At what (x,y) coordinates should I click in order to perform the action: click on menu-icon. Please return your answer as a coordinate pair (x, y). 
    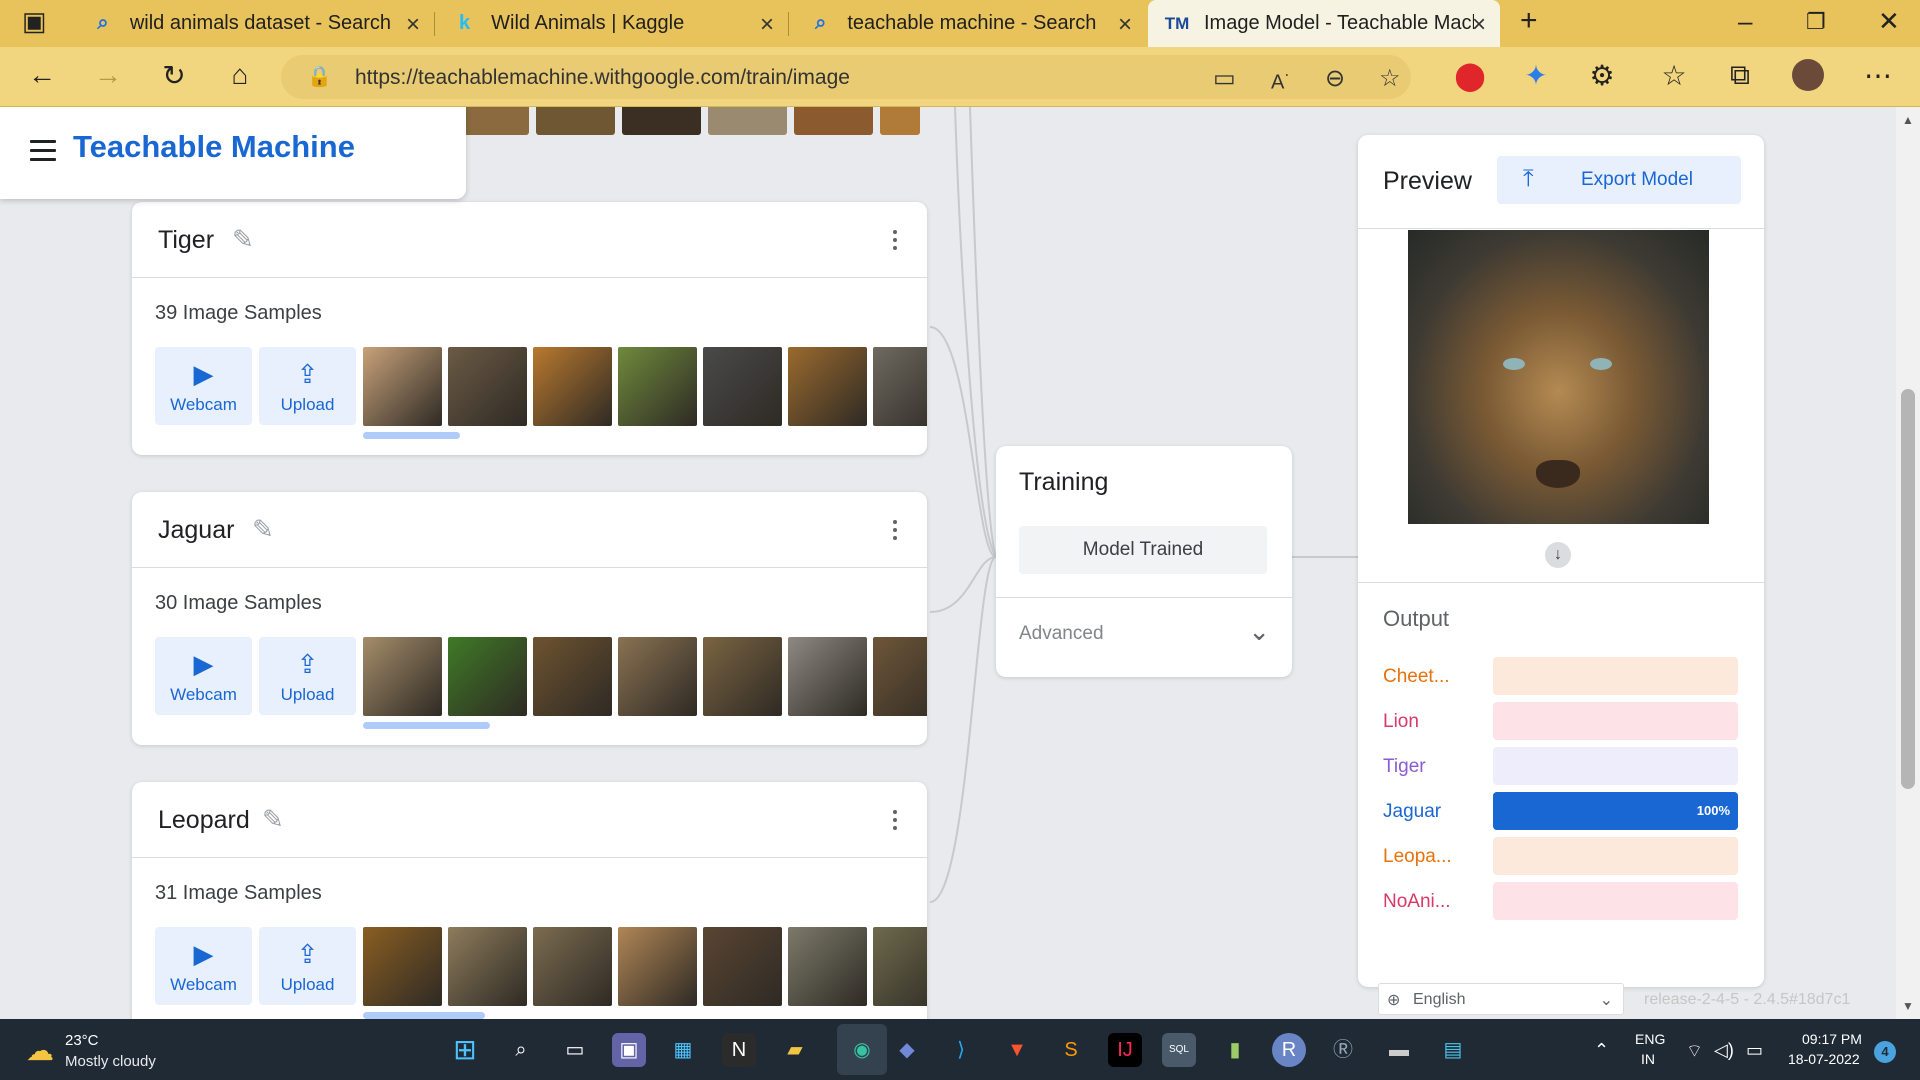
    Looking at the image, I should click on (43, 153).